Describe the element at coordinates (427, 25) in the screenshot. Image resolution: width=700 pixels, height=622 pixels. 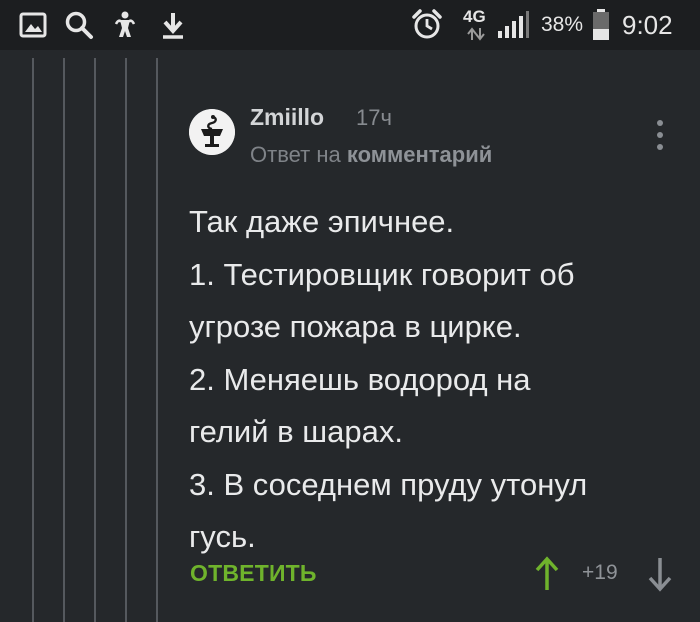
I see `alarm-icon` at that location.